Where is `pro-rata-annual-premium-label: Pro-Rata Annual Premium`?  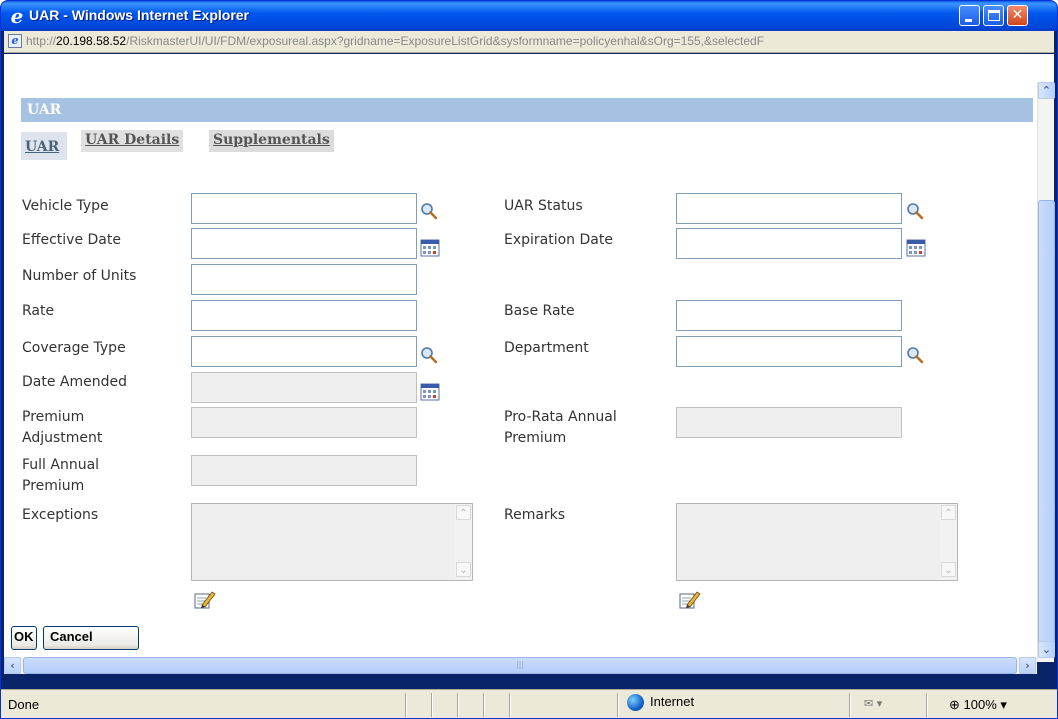 pro-rata-annual-premium-label: Pro-Rata Annual Premium is located at coordinates (560, 428).